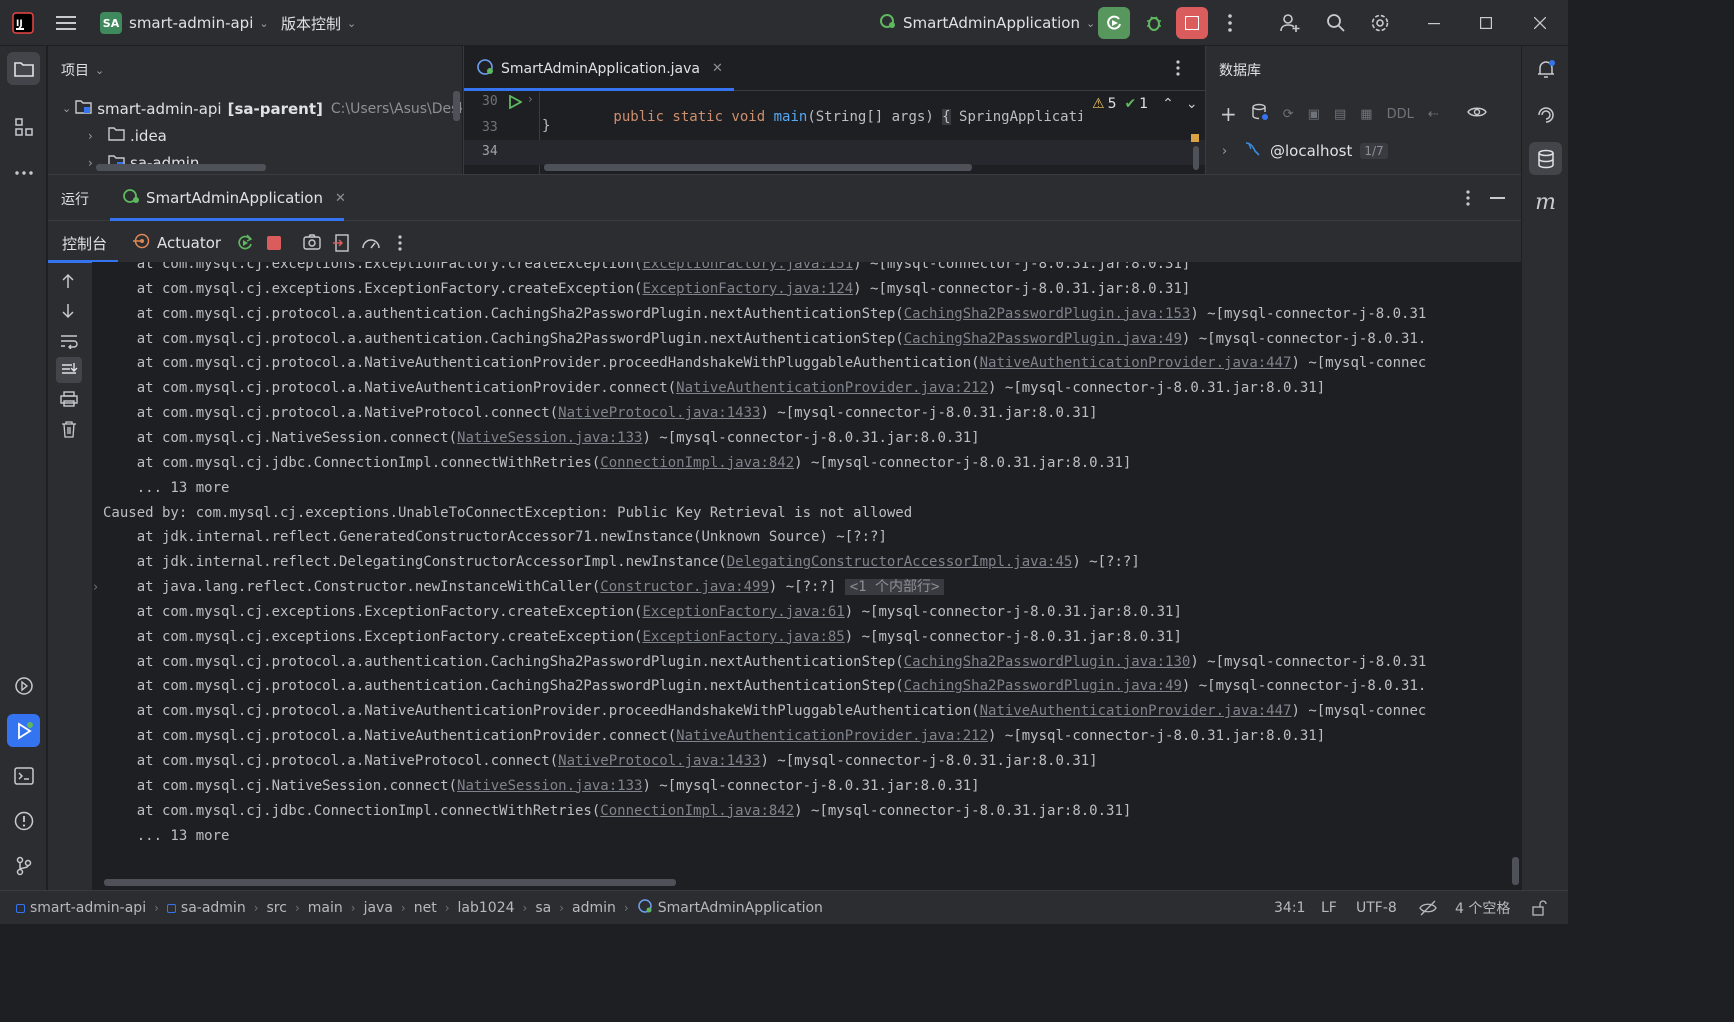 This screenshot has height=1022, width=1734. I want to click on terminal-icon, so click(23, 775).